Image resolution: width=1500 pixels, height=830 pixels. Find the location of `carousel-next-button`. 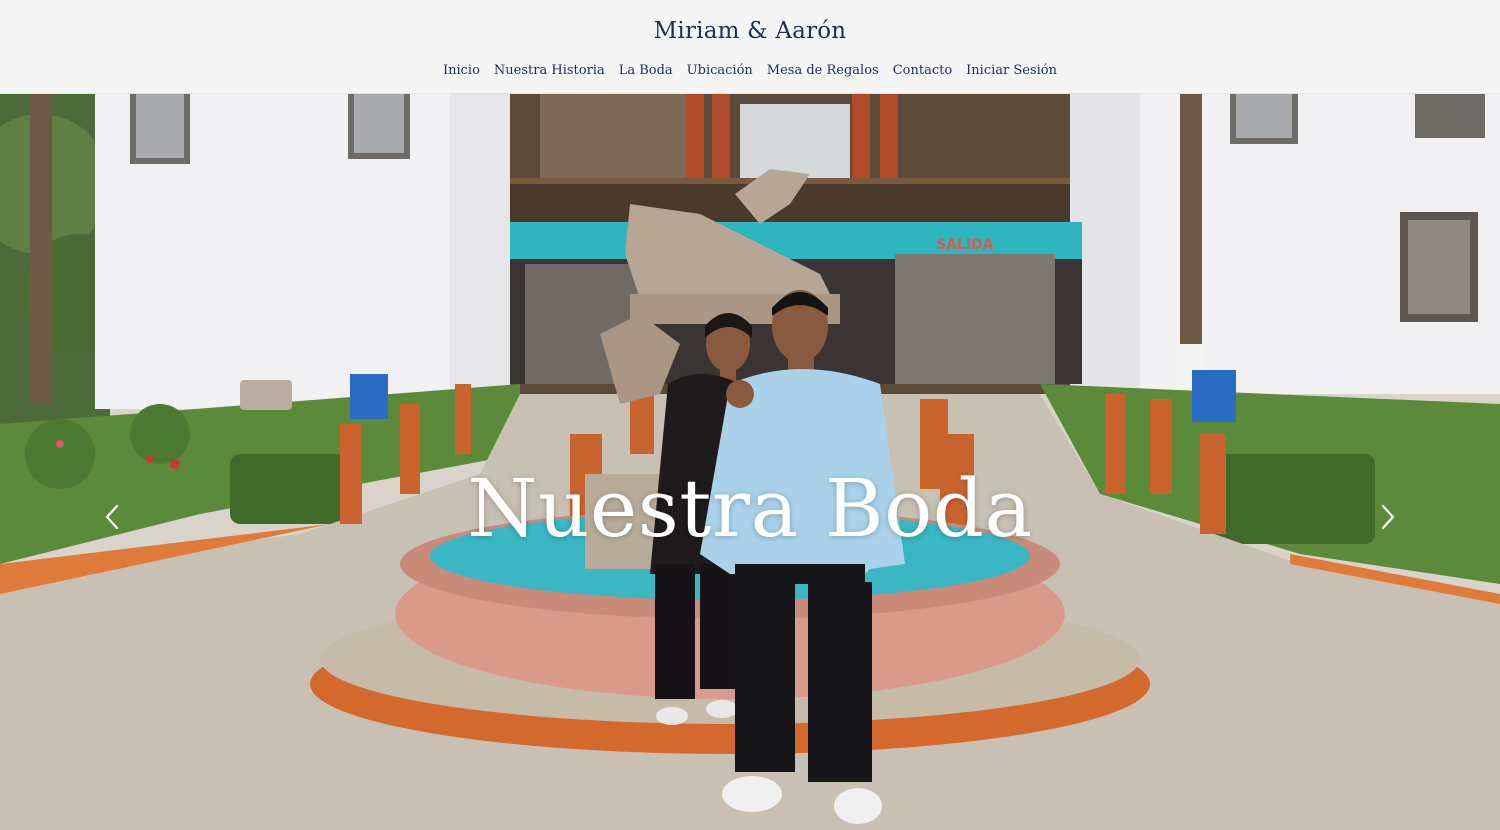

carousel-next-button is located at coordinates (1387, 517).